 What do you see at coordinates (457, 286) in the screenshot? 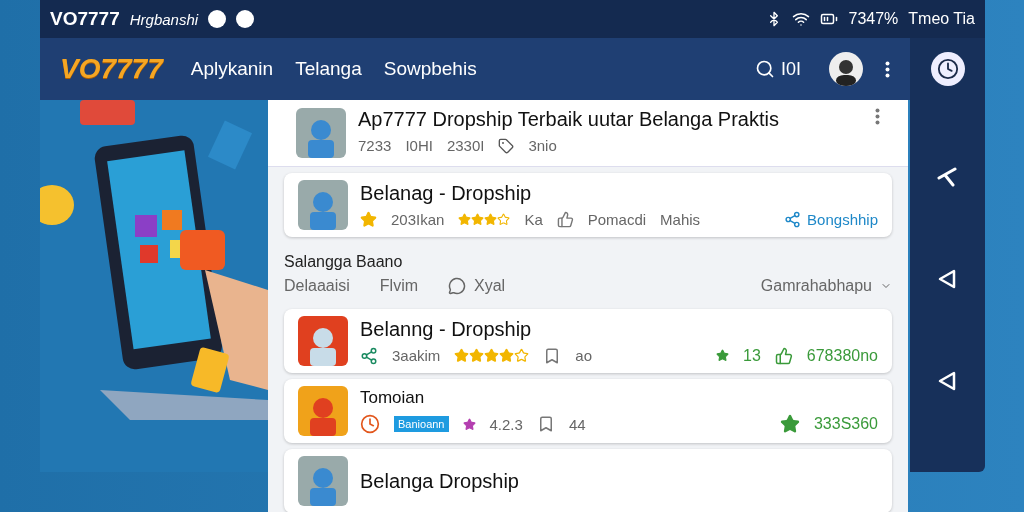
I see `chat-icon` at bounding box center [457, 286].